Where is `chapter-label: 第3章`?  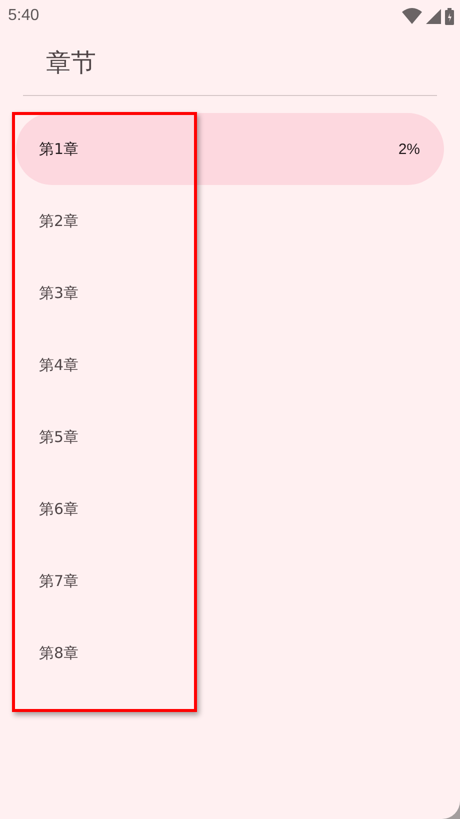 chapter-label: 第3章 is located at coordinates (59, 293).